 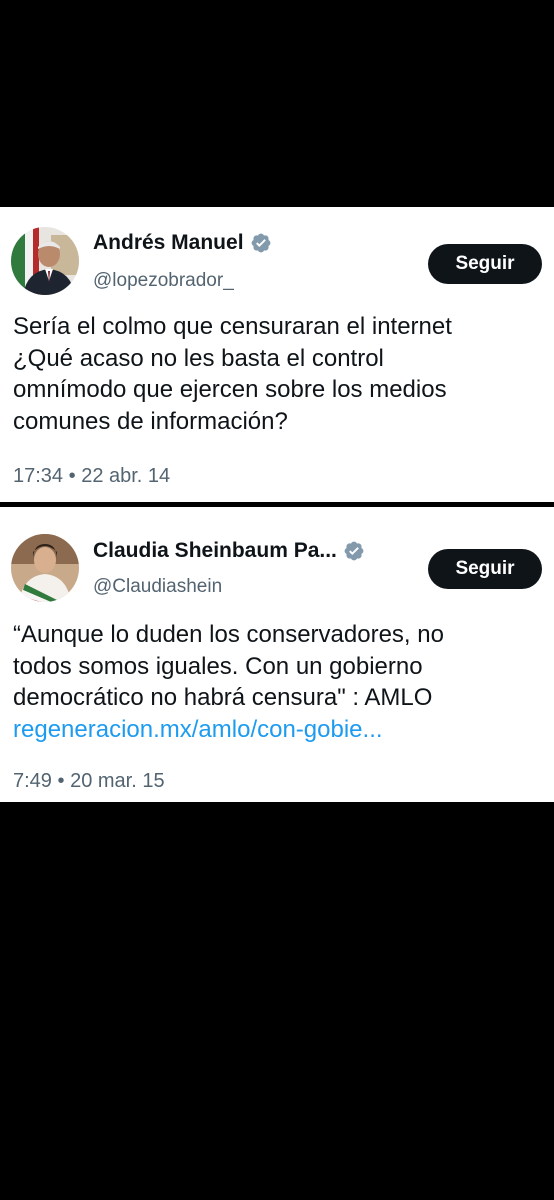 I want to click on tweet-time: 17:34, so click(x=38, y=476).